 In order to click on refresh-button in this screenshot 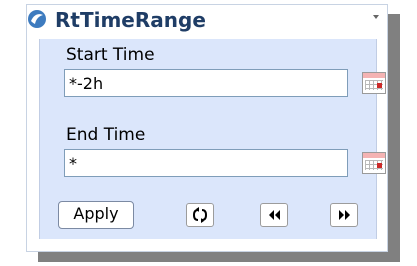, I will do `click(200, 215)`.